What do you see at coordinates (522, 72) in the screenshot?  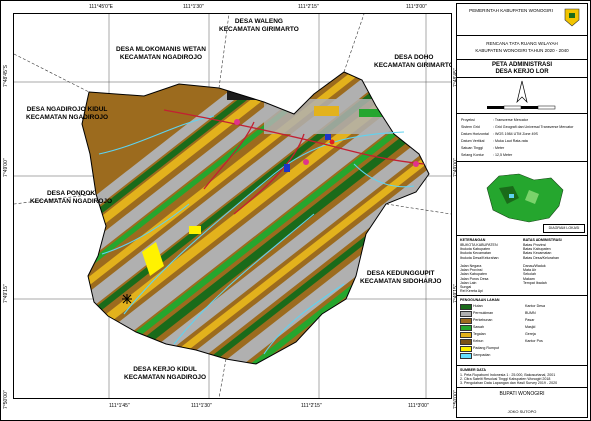 I see `map-subtitle: DESA KERJO LOR` at bounding box center [522, 72].